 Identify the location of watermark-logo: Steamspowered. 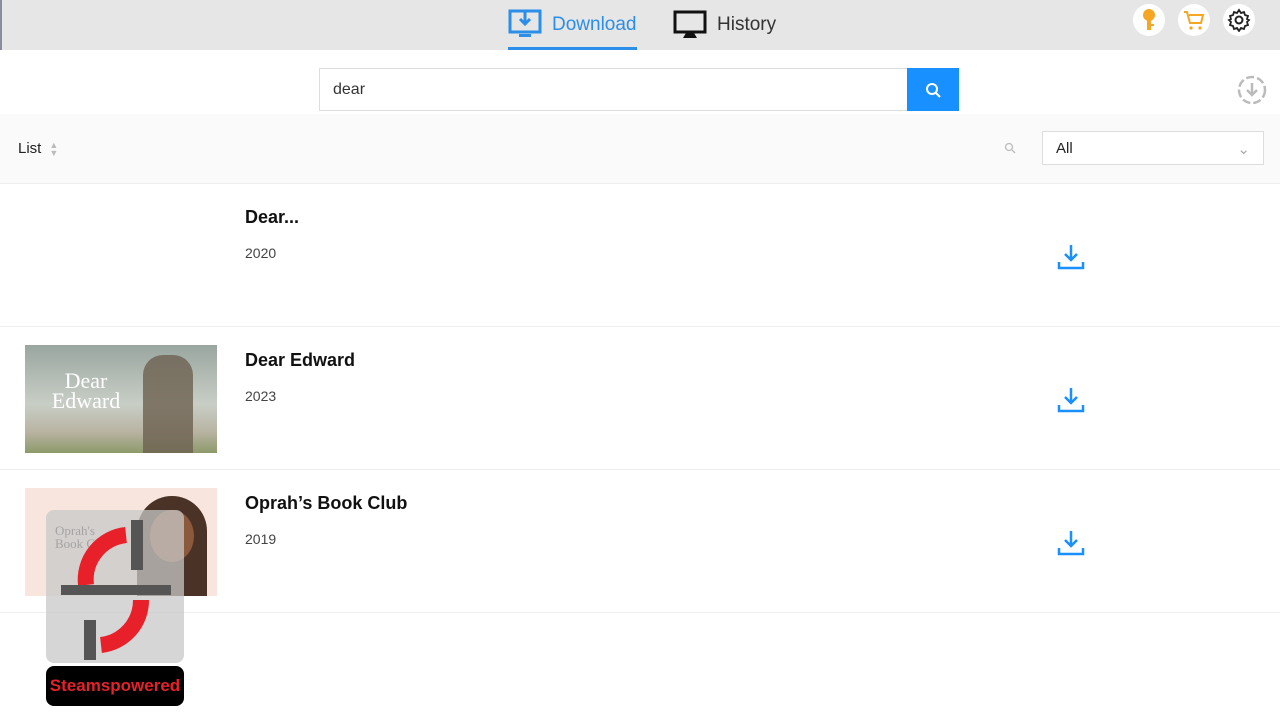
(115, 608).